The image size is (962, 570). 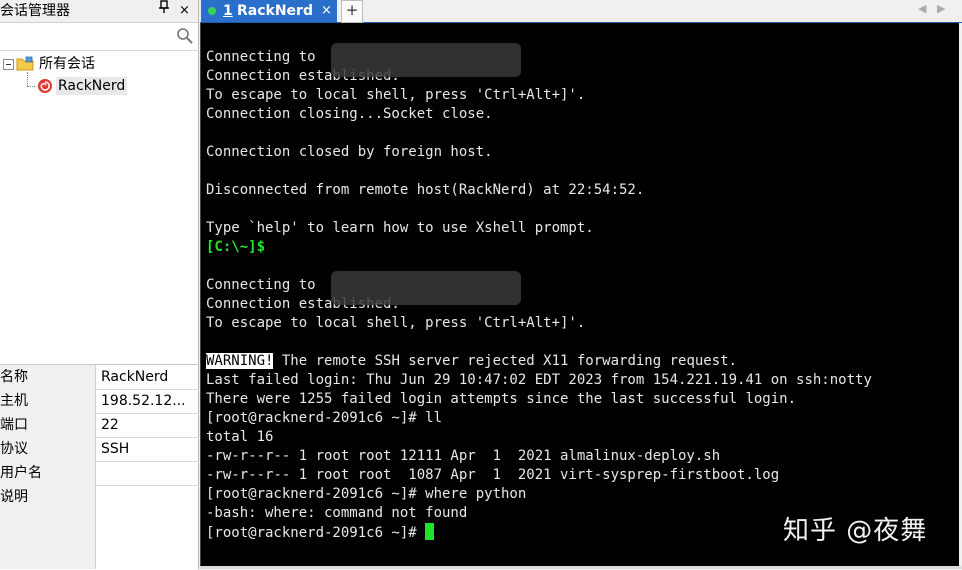 What do you see at coordinates (184, 11) in the screenshot?
I see `close-panel-icon: ×` at bounding box center [184, 11].